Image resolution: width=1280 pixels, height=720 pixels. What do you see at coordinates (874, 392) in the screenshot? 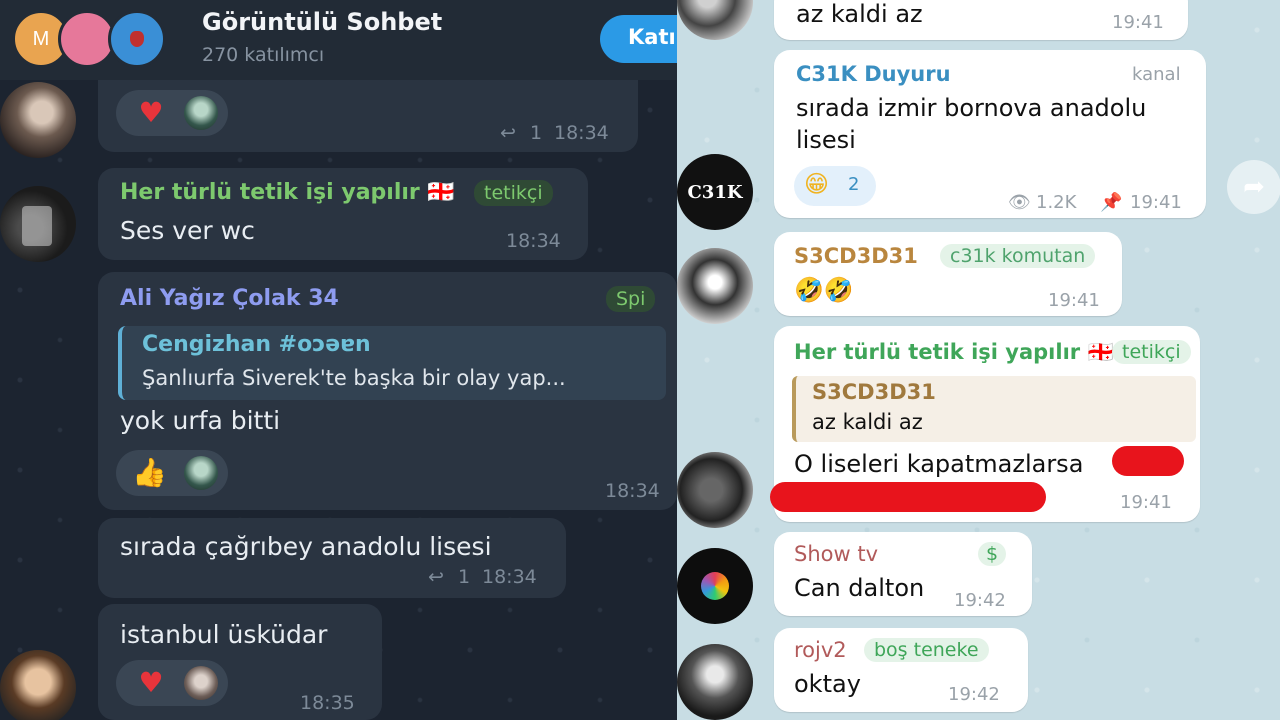
I see `quote-sender: S3CD3D31` at bounding box center [874, 392].